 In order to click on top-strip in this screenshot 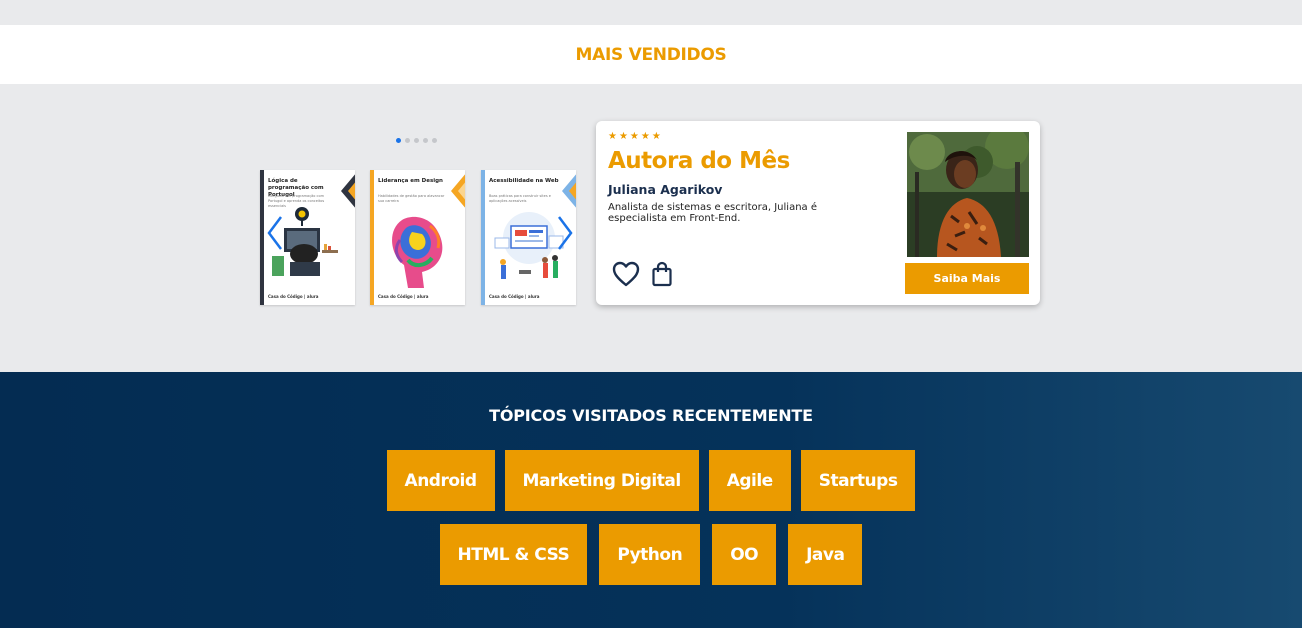, I will do `click(651, 12)`.